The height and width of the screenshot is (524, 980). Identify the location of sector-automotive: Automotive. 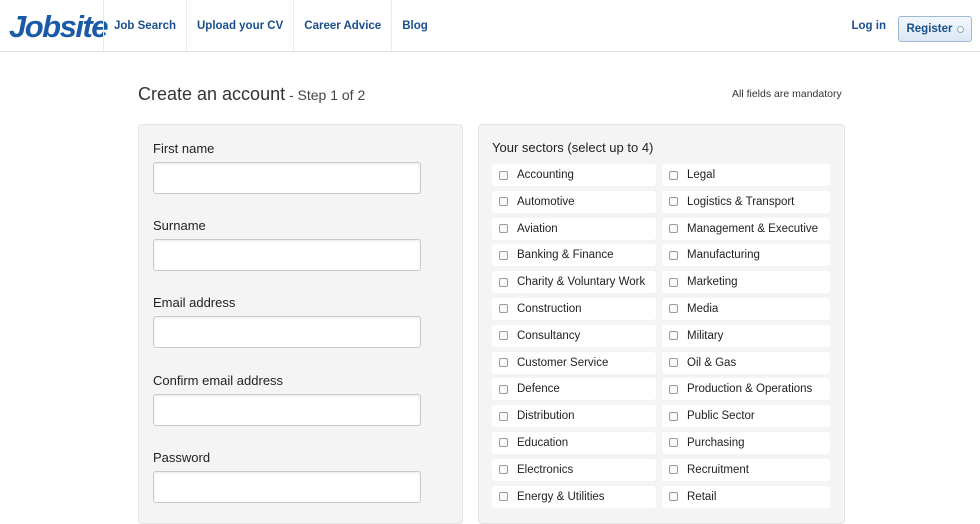
(574, 201).